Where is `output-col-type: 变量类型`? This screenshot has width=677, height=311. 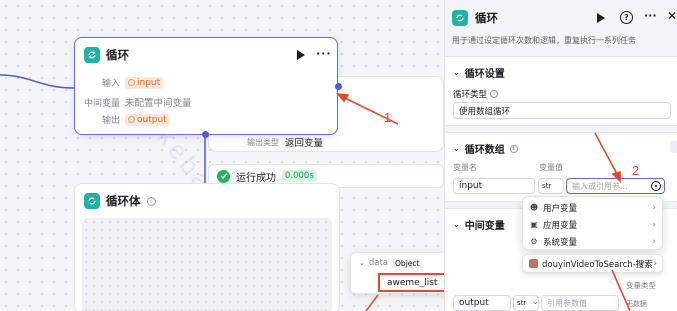 output-col-type: 变量类型 is located at coordinates (641, 285).